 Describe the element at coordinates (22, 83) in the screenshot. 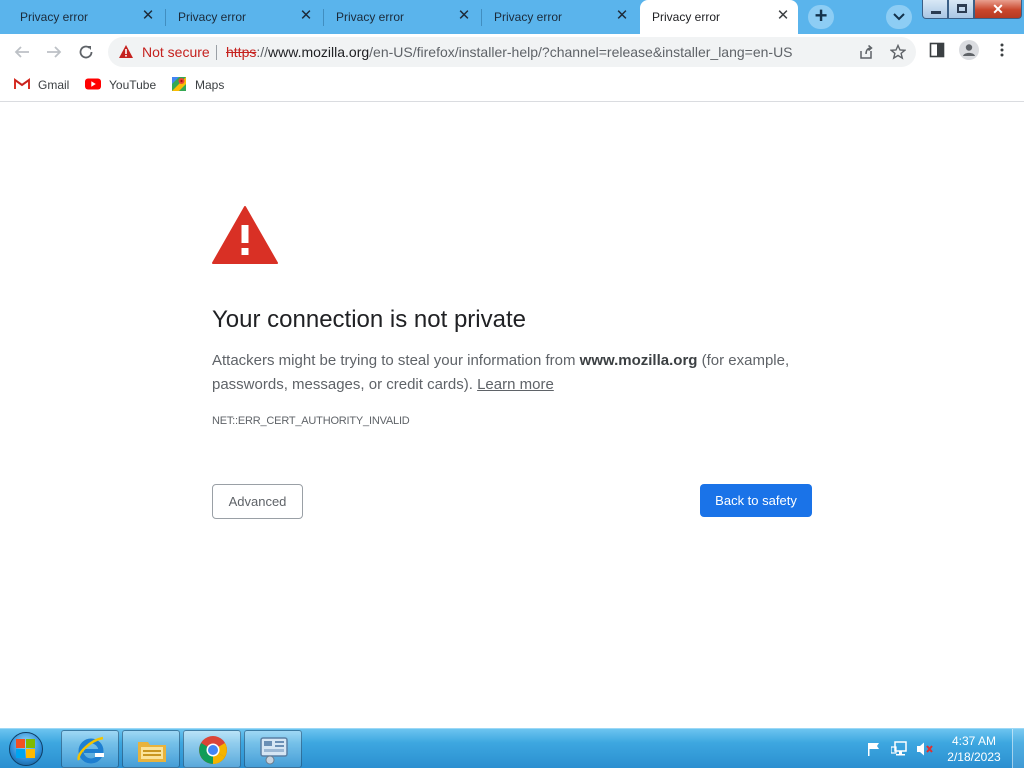

I see `gmail-icon` at that location.